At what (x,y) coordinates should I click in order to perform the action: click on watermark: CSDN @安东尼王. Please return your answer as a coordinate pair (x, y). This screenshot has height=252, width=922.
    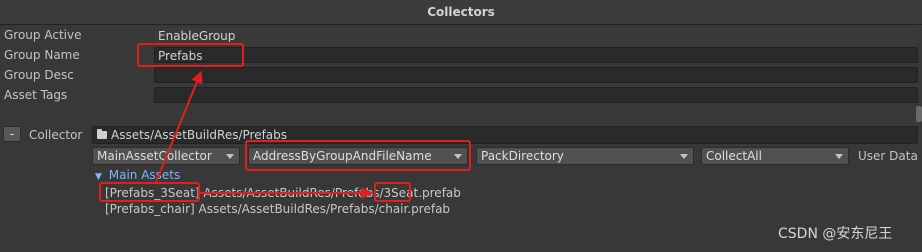
    Looking at the image, I should click on (835, 234).